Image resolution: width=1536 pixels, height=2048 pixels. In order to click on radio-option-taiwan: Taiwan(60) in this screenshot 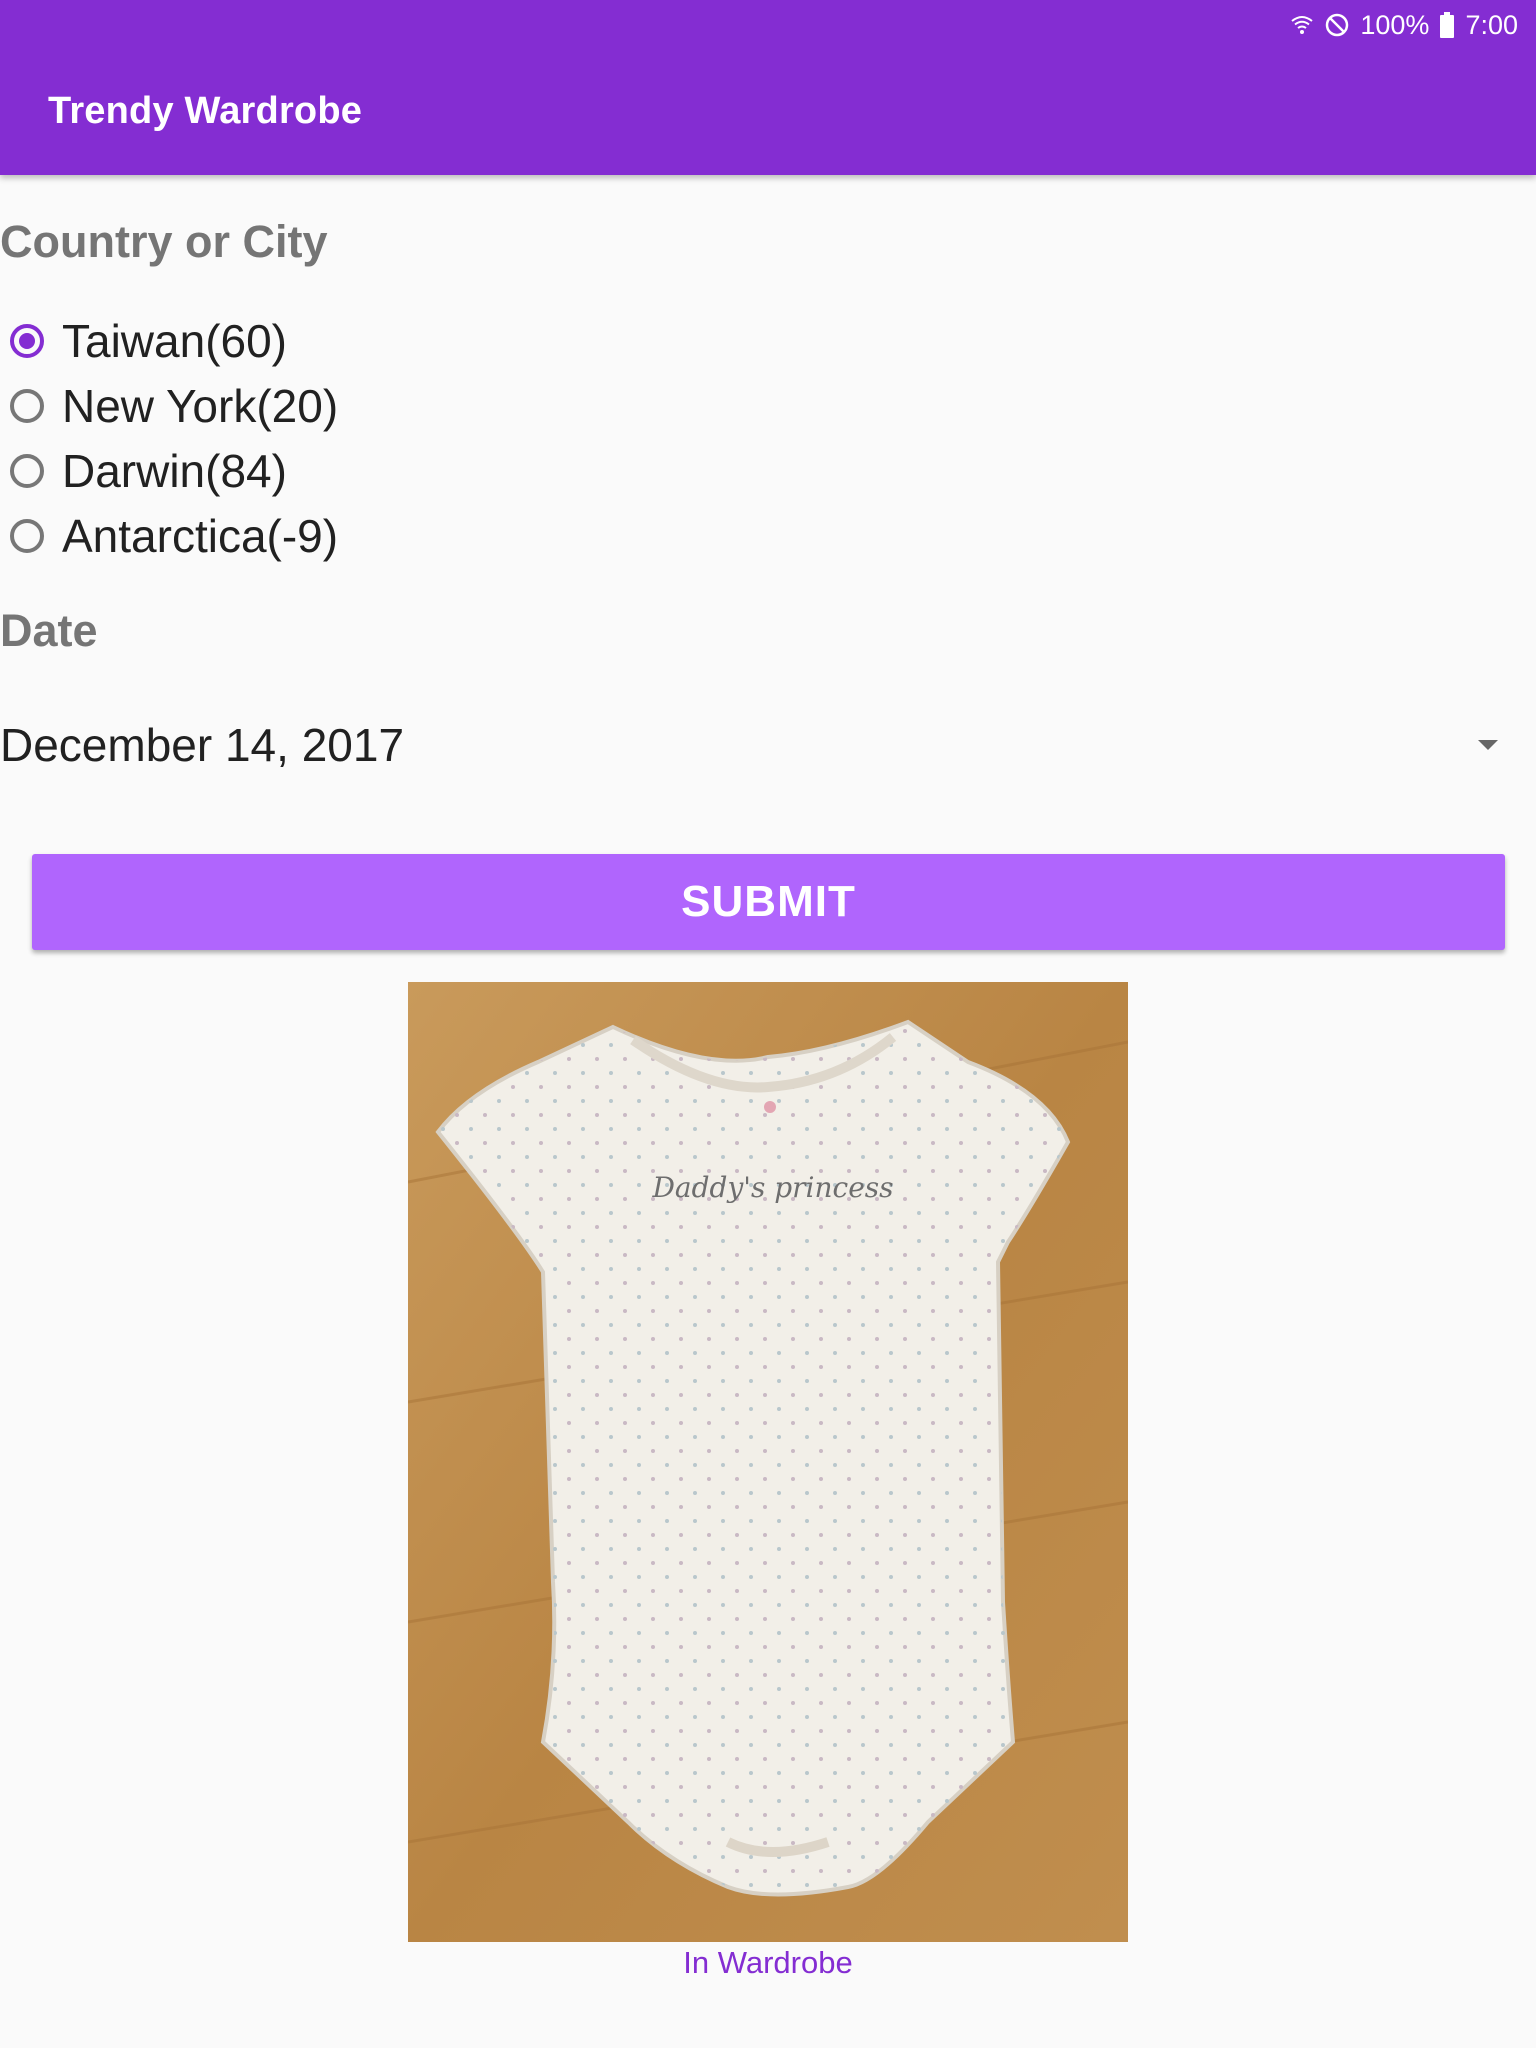, I will do `click(174, 340)`.